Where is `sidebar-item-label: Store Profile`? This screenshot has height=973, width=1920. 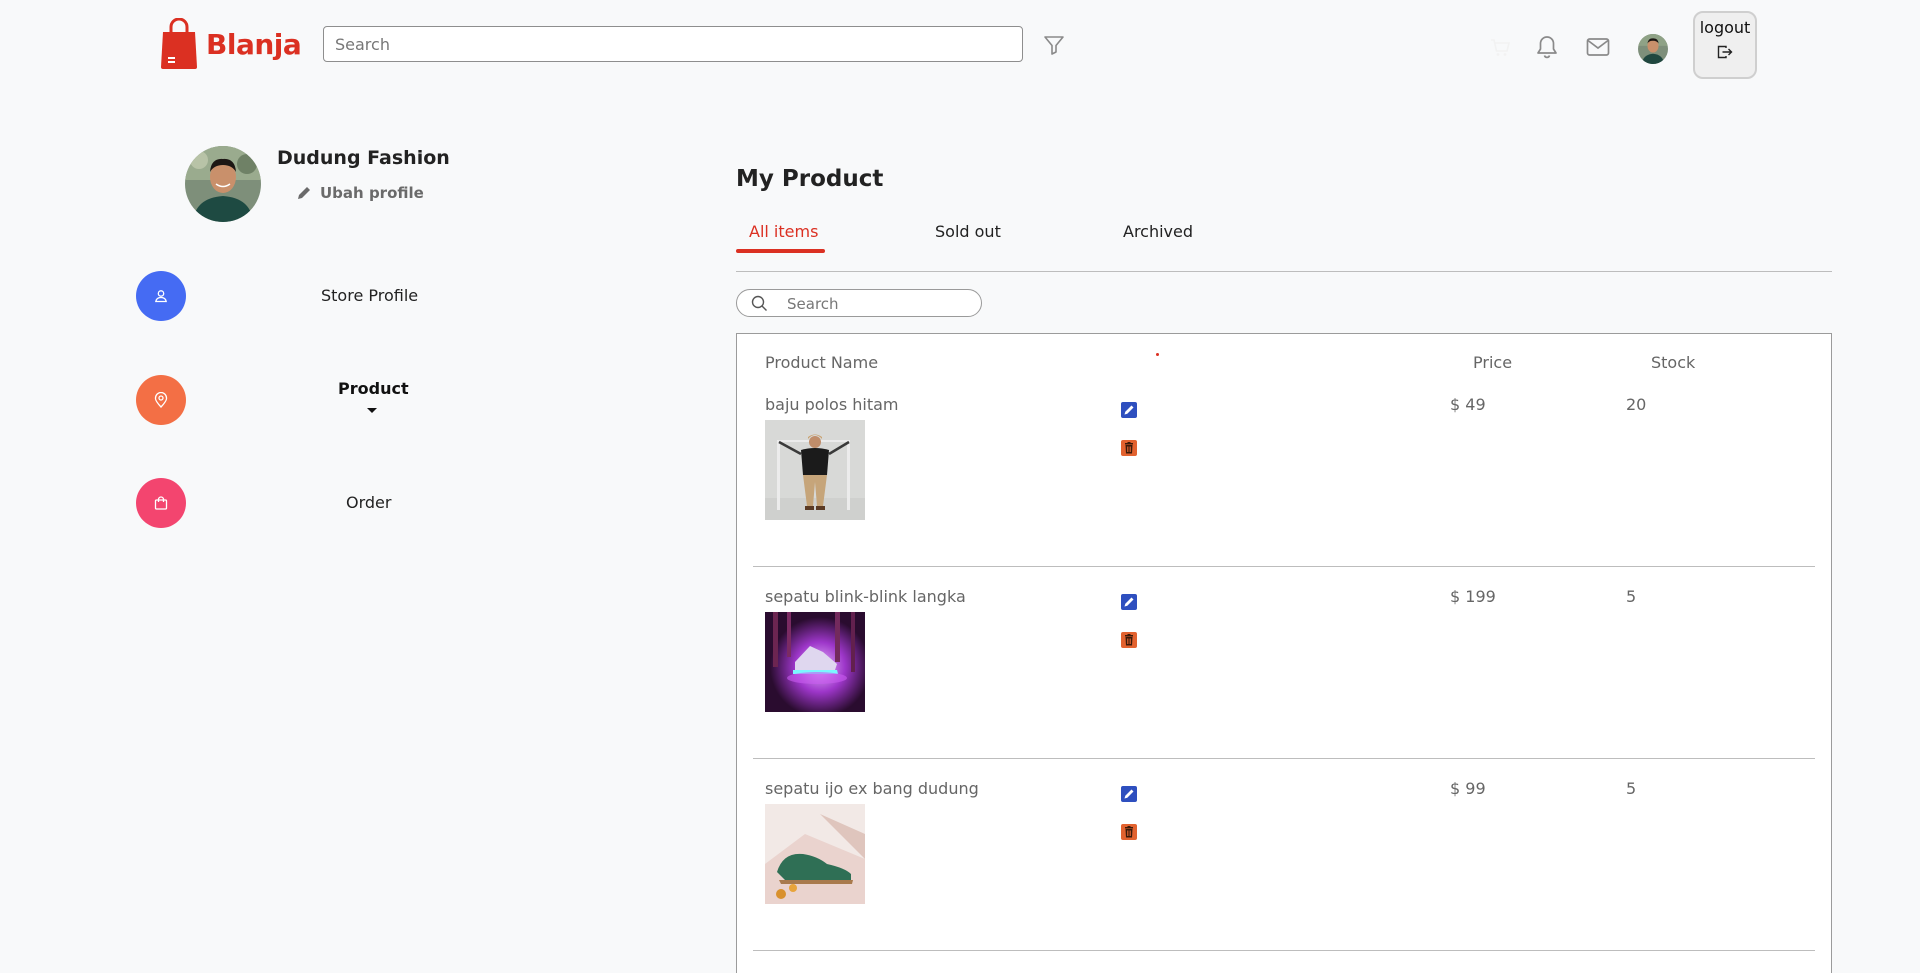 sidebar-item-label: Store Profile is located at coordinates (370, 295).